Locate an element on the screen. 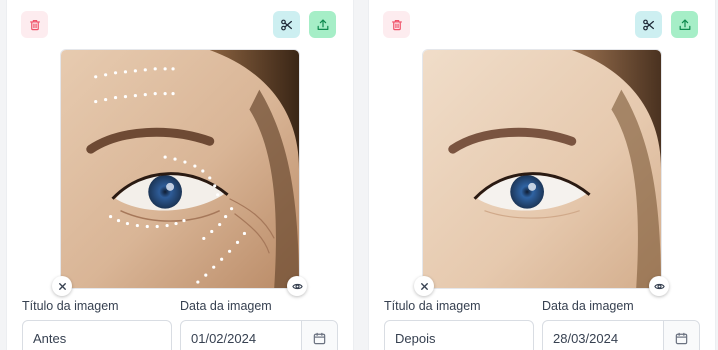  image-date-input: 28/03/2024 is located at coordinates (621, 335).